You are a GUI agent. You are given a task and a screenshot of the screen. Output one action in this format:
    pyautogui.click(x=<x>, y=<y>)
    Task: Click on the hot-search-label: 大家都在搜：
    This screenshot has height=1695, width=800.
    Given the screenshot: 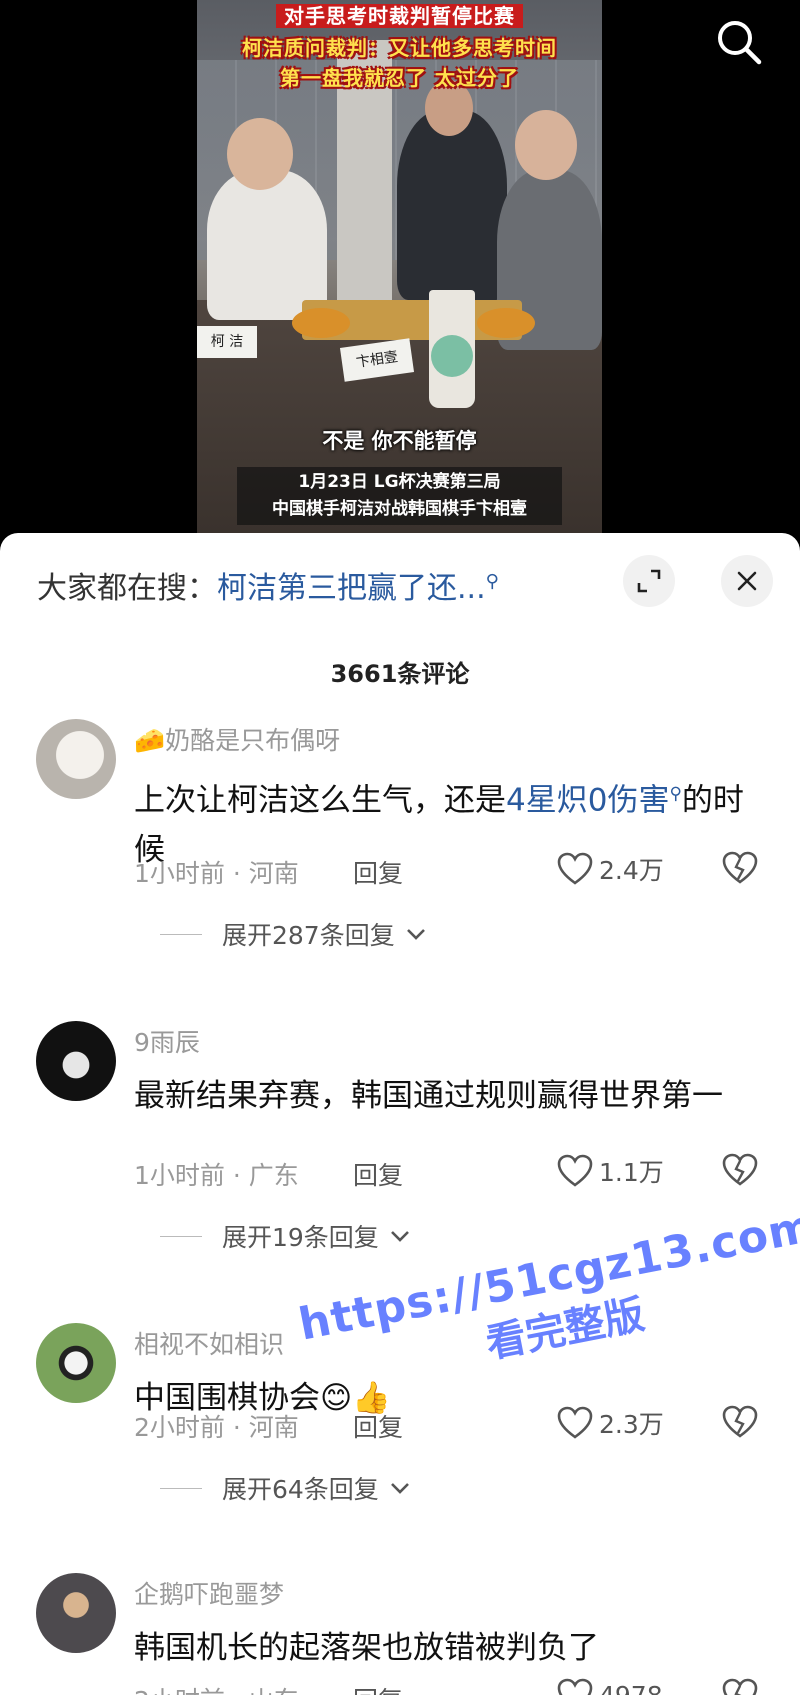 What is the action you would take?
    pyautogui.click(x=127, y=588)
    